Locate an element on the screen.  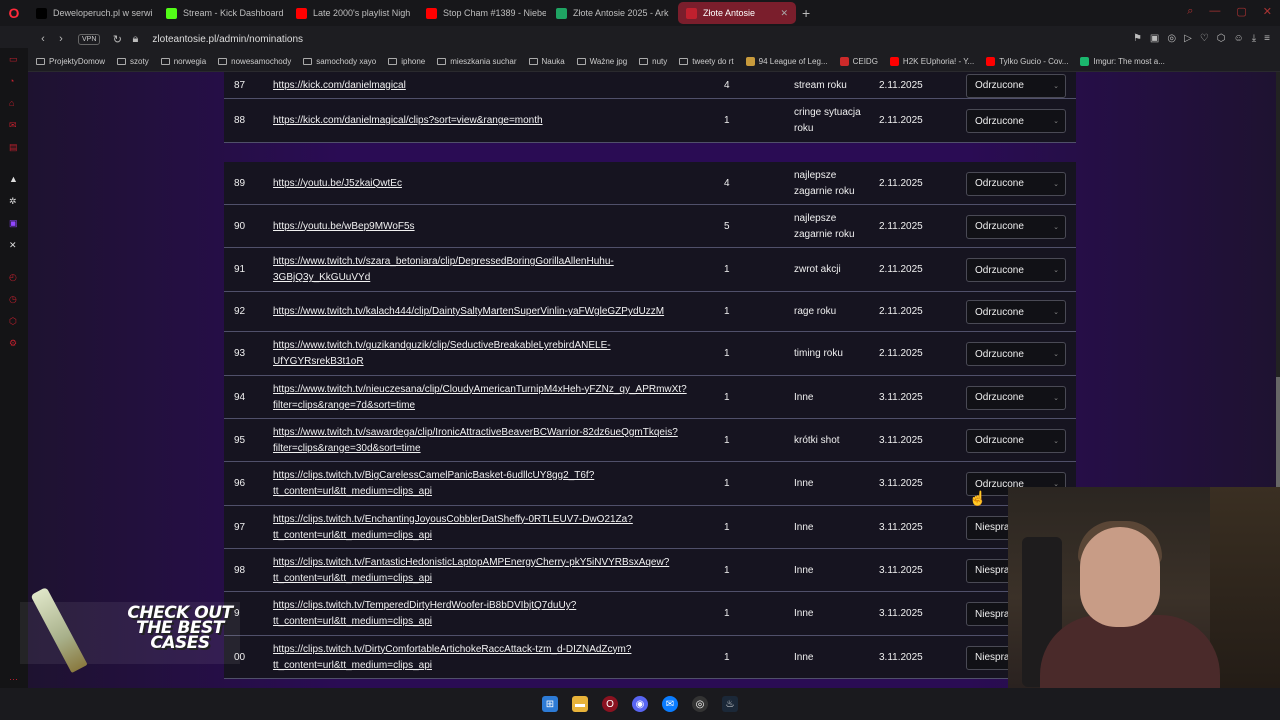
whatsapp-icon: ▤ is located at coordinates (13, 147).